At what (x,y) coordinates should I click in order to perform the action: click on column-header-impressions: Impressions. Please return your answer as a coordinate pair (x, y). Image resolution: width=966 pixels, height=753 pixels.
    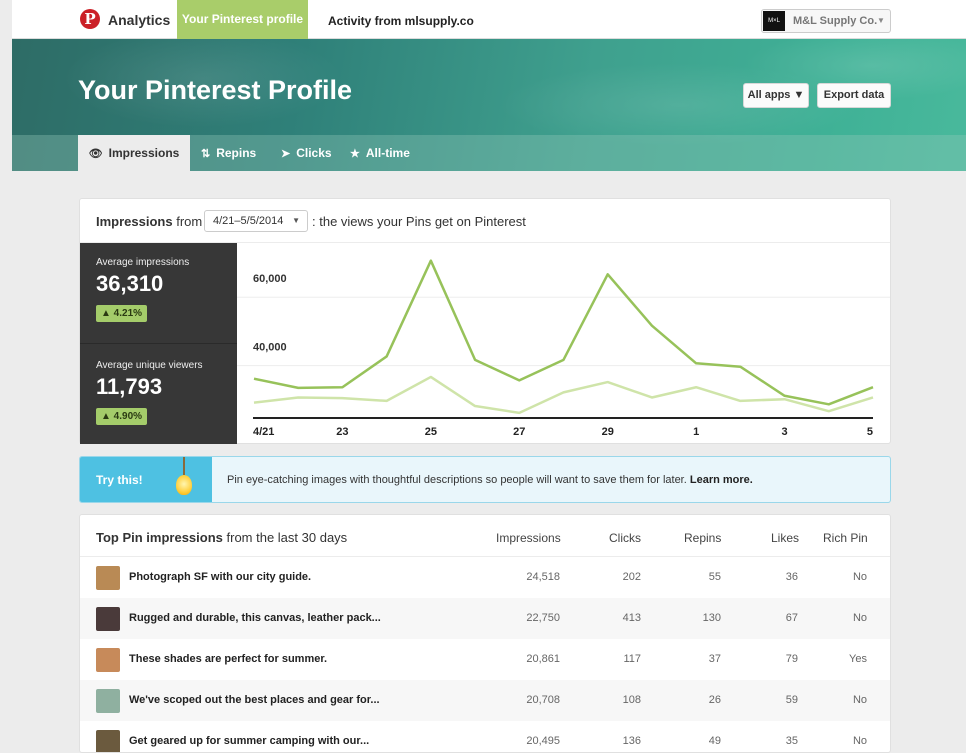
    Looking at the image, I should click on (528, 538).